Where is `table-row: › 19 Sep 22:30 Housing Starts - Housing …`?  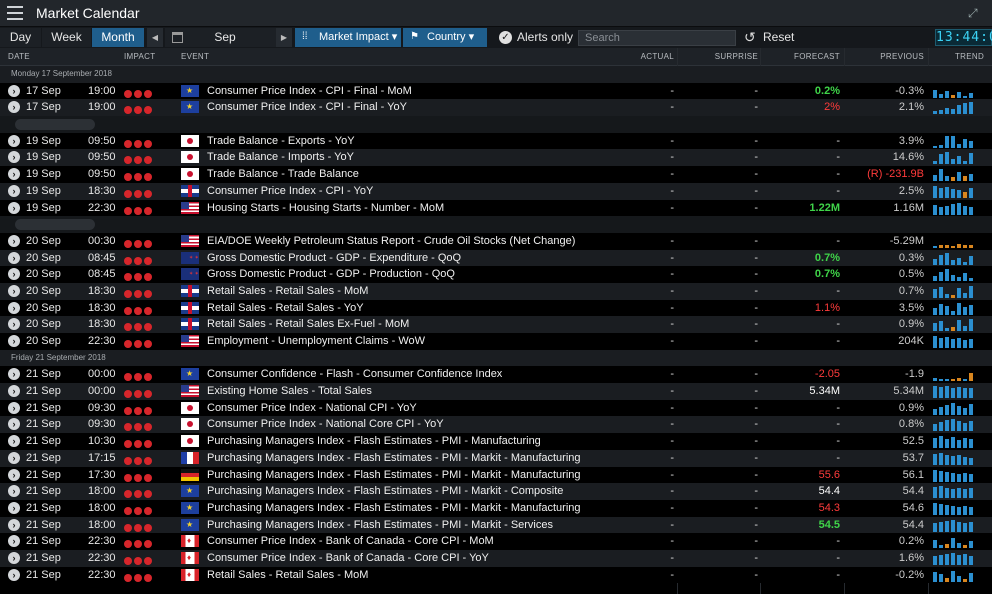 table-row: › 19 Sep 22:30 Housing Starts - Housing … is located at coordinates (496, 208).